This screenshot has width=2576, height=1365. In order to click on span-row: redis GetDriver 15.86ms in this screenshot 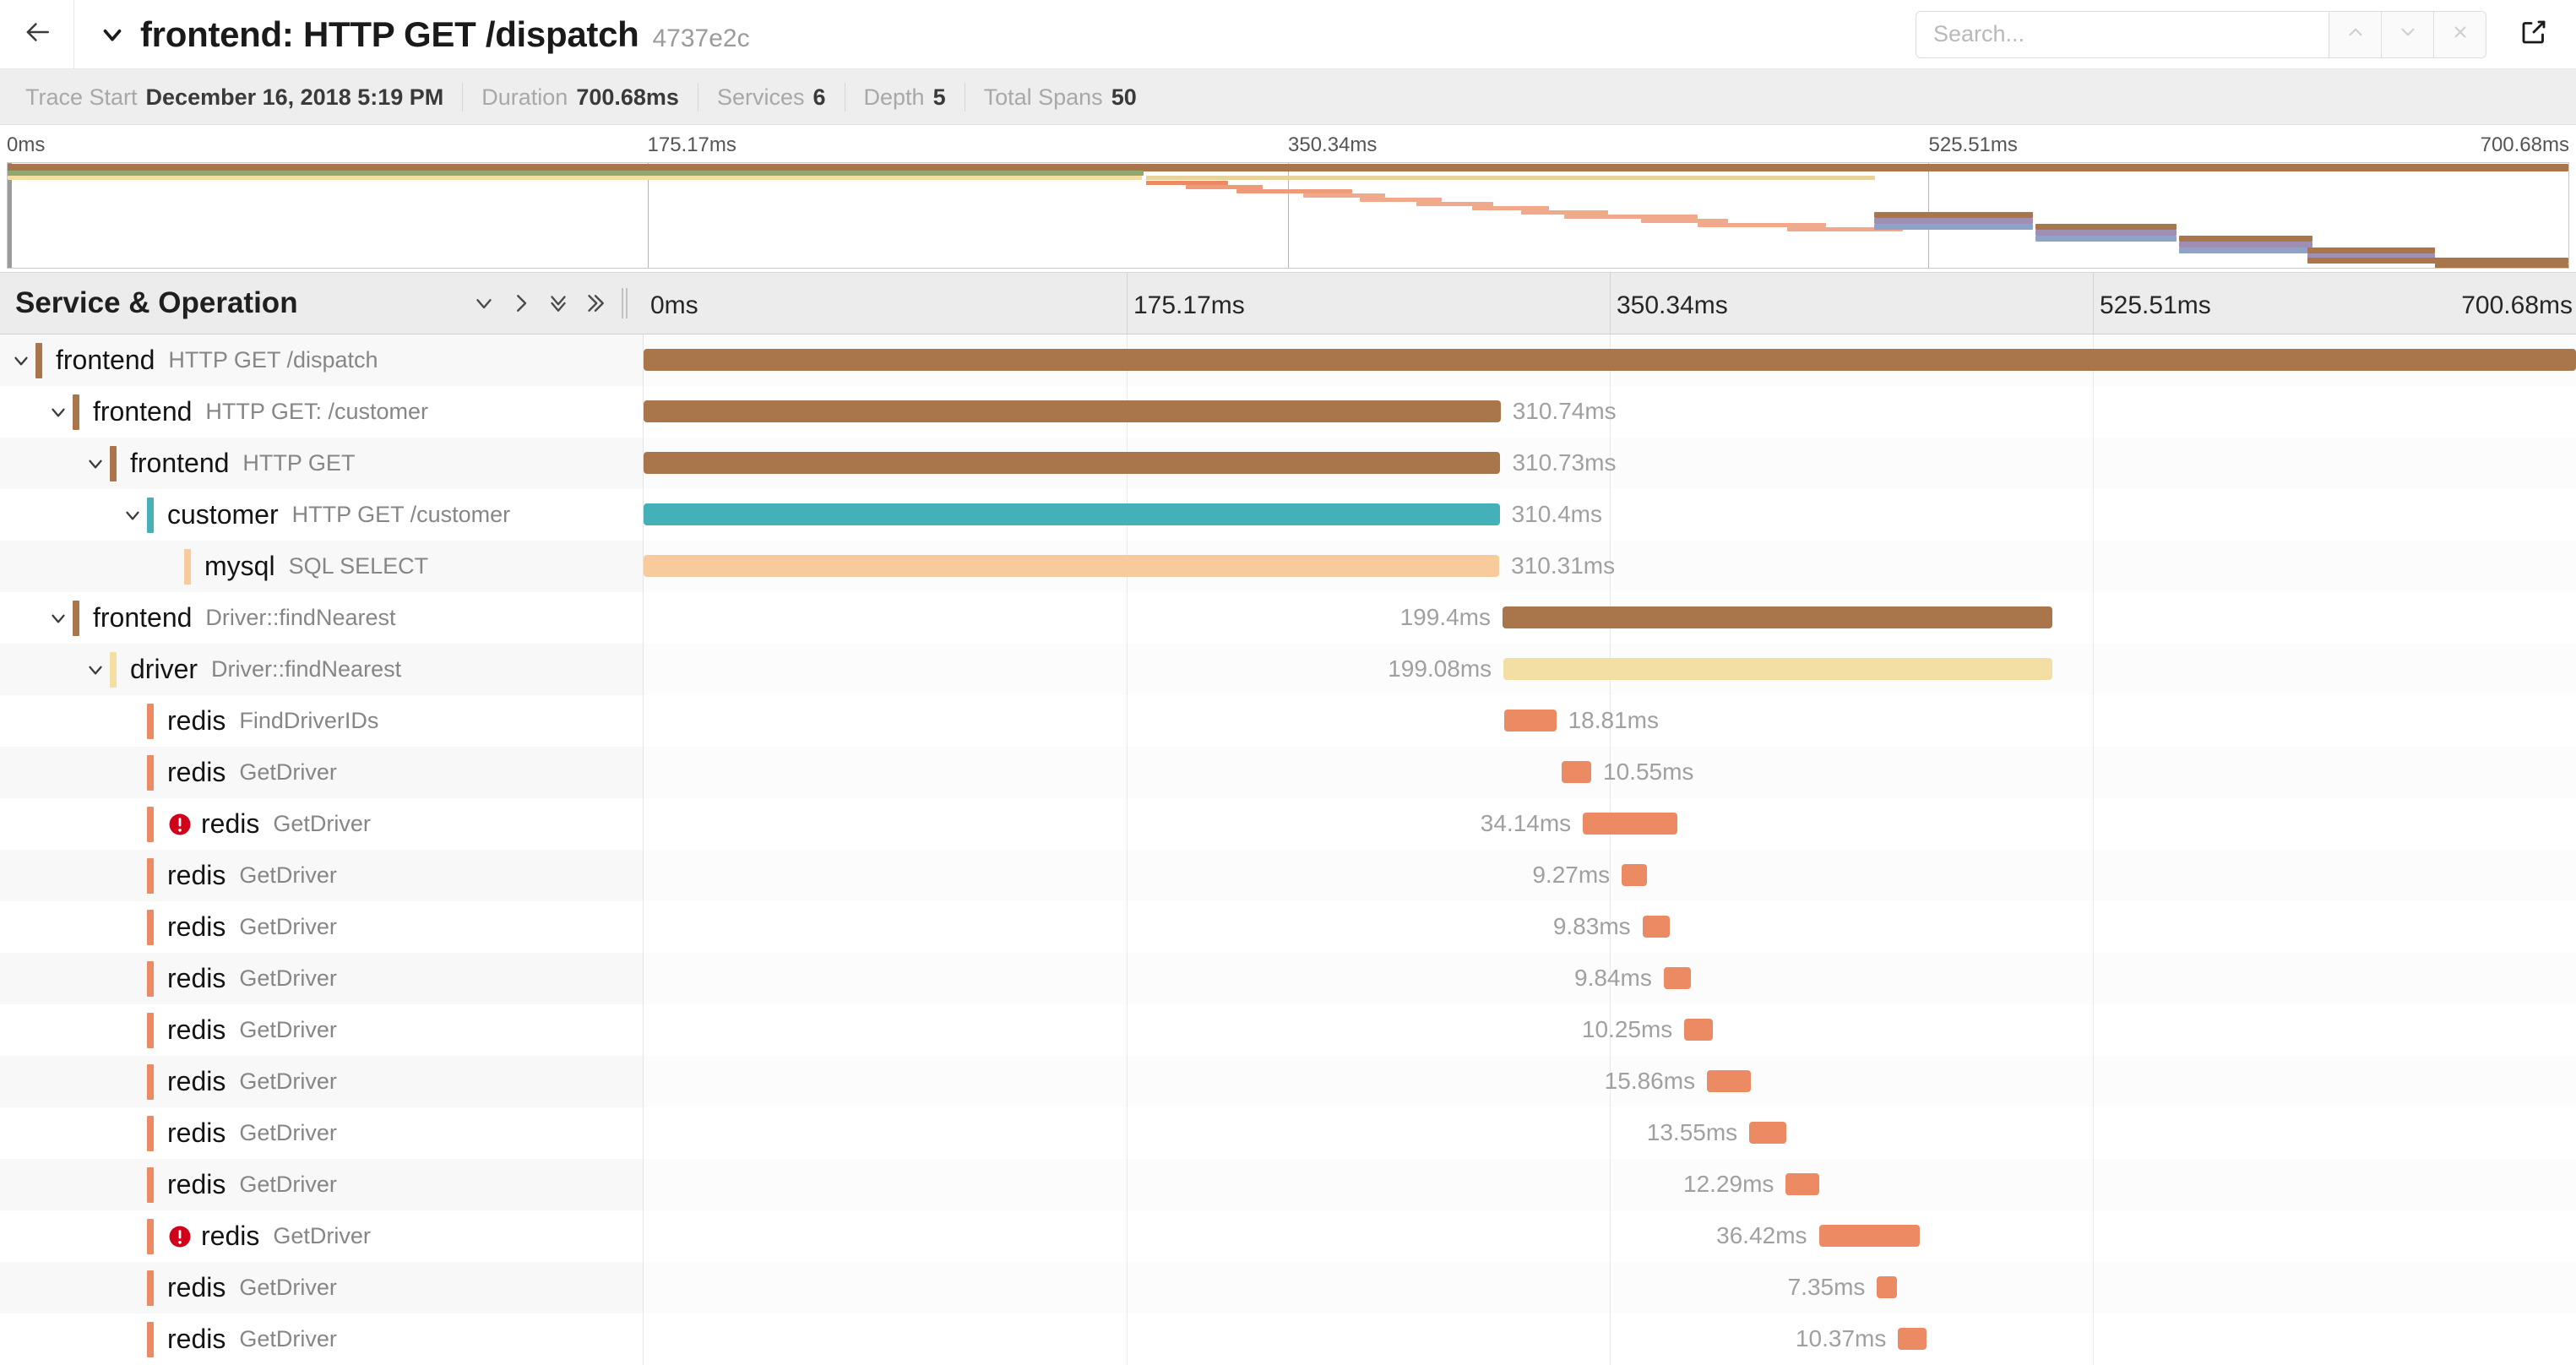, I will do `click(1288, 1081)`.